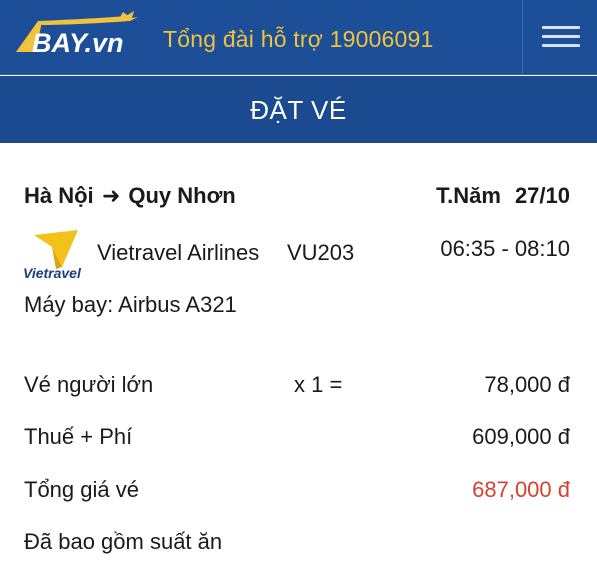 The width and height of the screenshot is (597, 568). Describe the element at coordinates (321, 252) in the screenshot. I see `flight-number: VU203` at that location.